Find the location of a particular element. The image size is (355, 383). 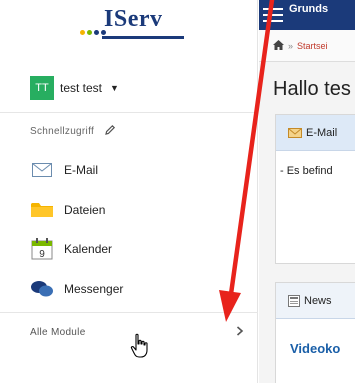

hand-cursor-icon is located at coordinates (139, 345).